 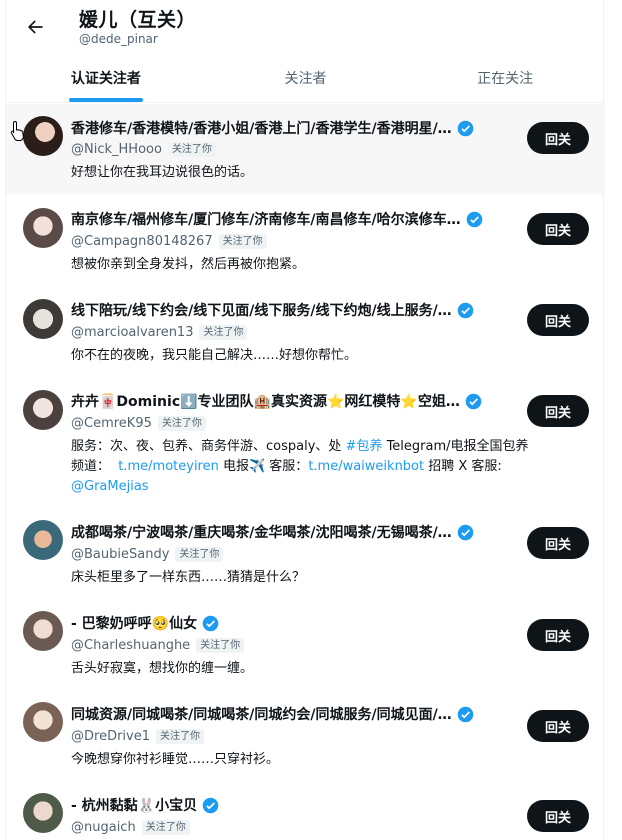 I want to click on tab-bar: 认证关注者 关注者 正在关注, so click(x=305, y=78).